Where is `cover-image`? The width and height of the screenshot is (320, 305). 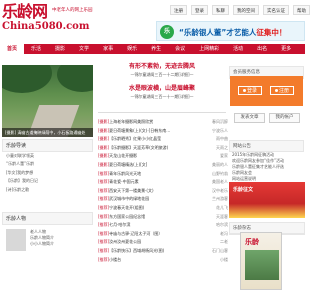 cover-image is located at coordinates (262, 265).